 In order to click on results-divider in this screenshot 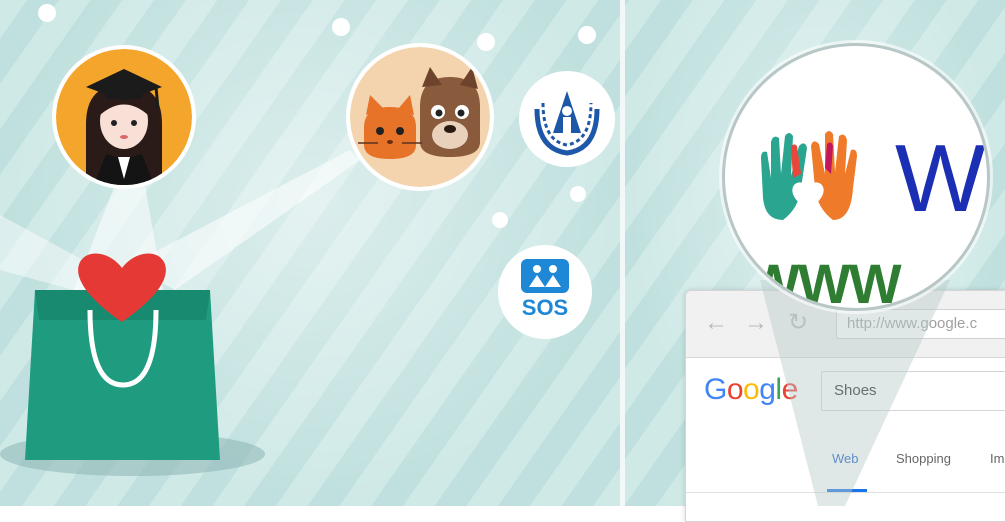, I will do `click(845, 492)`.